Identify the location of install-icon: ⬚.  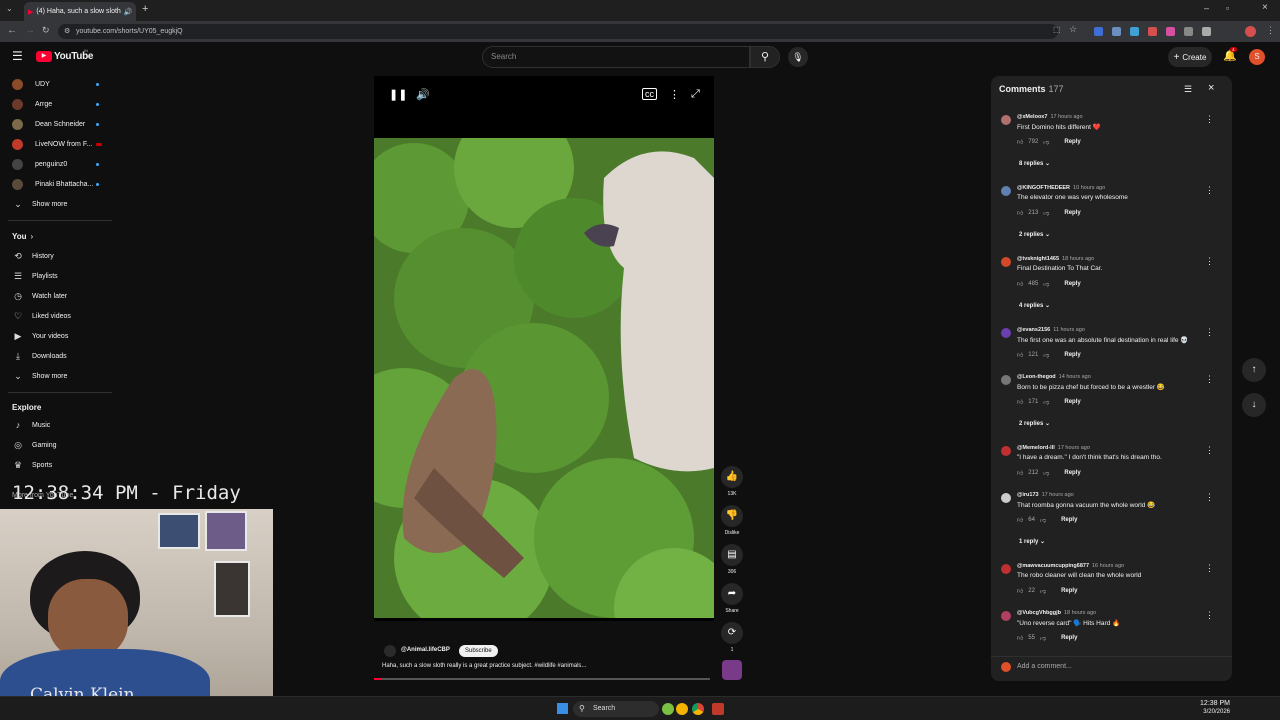
(1057, 29).